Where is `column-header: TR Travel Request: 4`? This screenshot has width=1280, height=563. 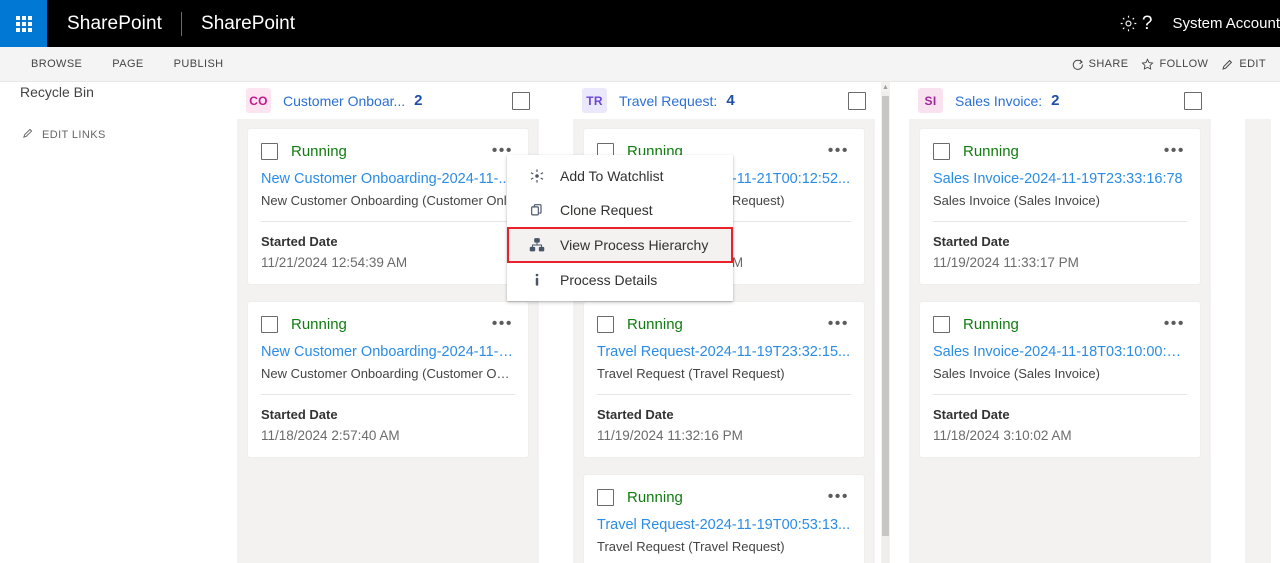
column-header: TR Travel Request: 4 is located at coordinates (724, 100).